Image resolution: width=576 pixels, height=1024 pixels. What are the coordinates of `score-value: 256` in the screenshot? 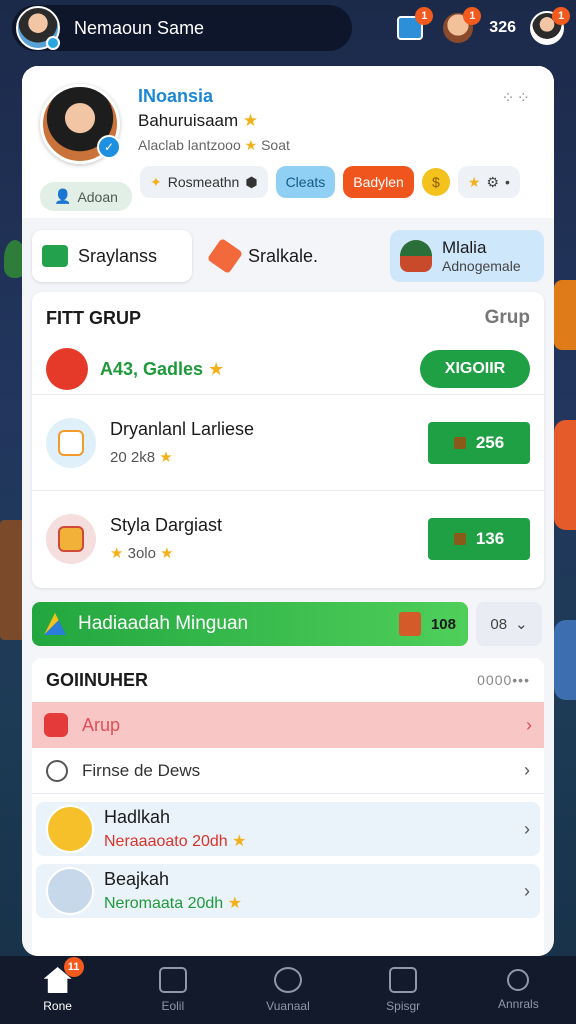 It's located at (490, 442).